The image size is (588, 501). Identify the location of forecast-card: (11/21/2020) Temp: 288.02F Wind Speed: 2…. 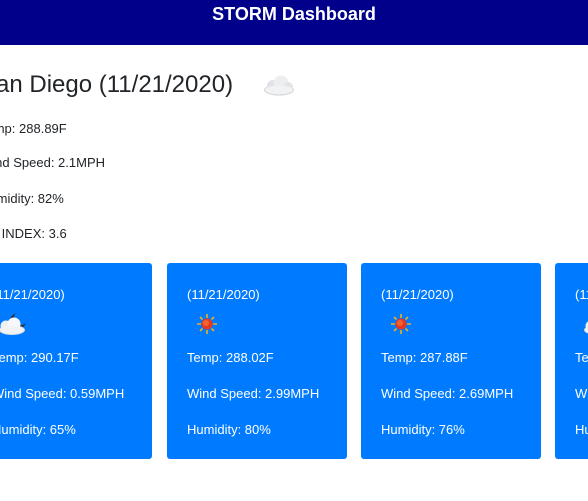
(257, 361).